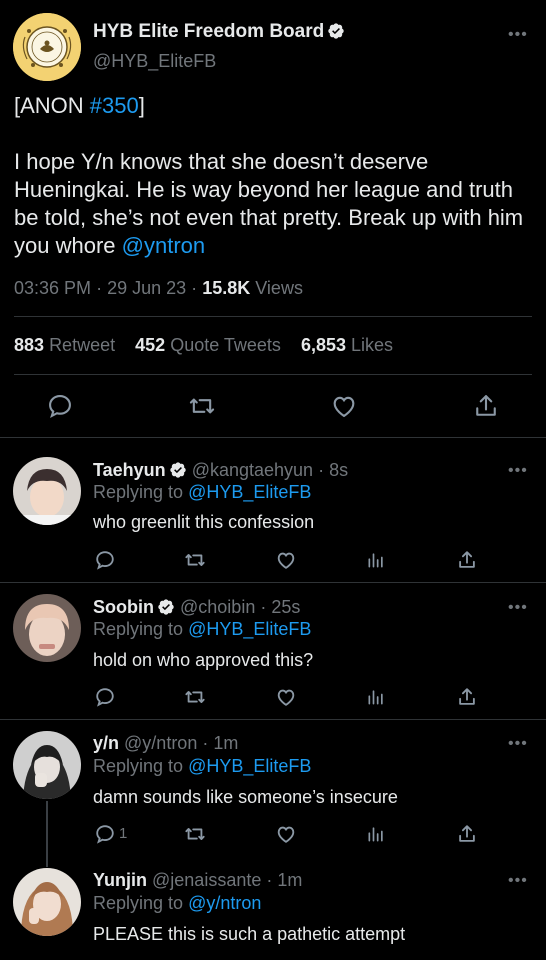 The image size is (546, 960). Describe the element at coordinates (372, 345) in the screenshot. I see `likes-label: Likes` at that location.